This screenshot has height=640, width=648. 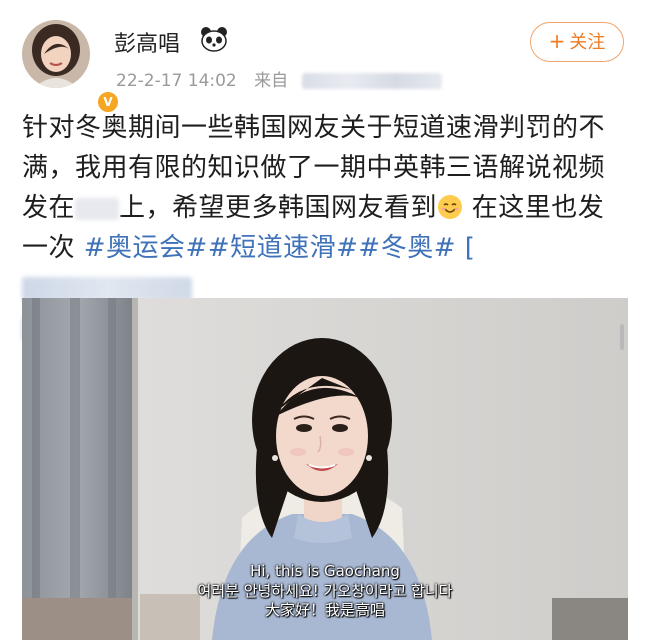 I want to click on hashtag-partial: [, so click(x=465, y=248).